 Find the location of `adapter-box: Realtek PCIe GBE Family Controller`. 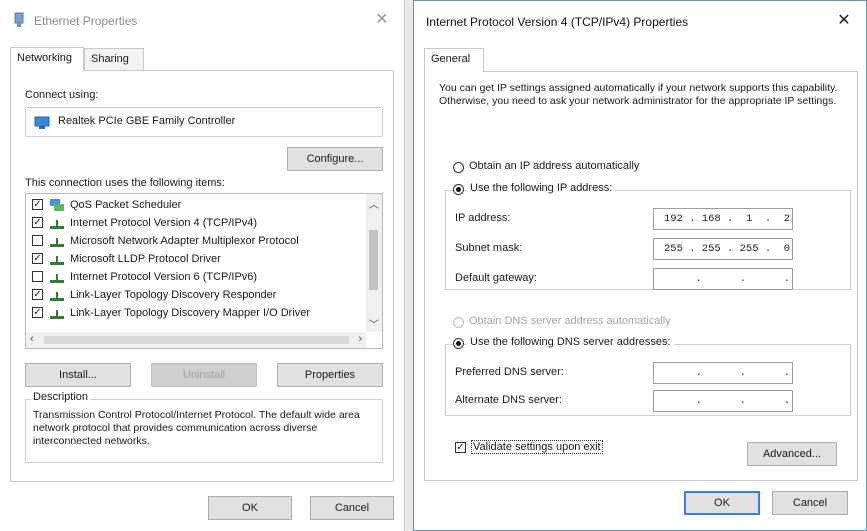

adapter-box: Realtek PCIe GBE Family Controller is located at coordinates (204, 122).